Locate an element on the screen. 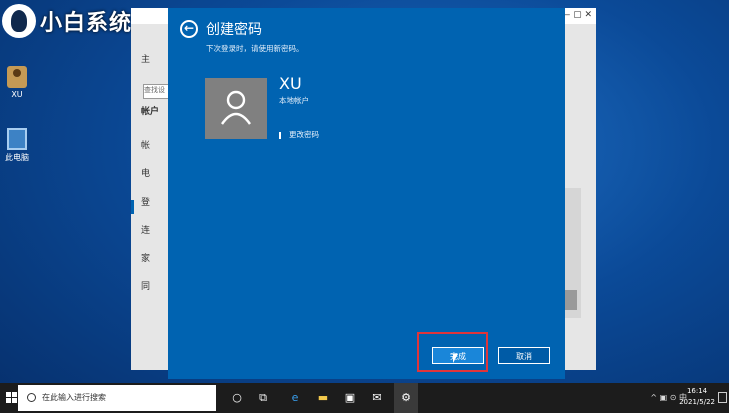 This screenshot has width=729, height=413. done-button: 完成 is located at coordinates (458, 355).